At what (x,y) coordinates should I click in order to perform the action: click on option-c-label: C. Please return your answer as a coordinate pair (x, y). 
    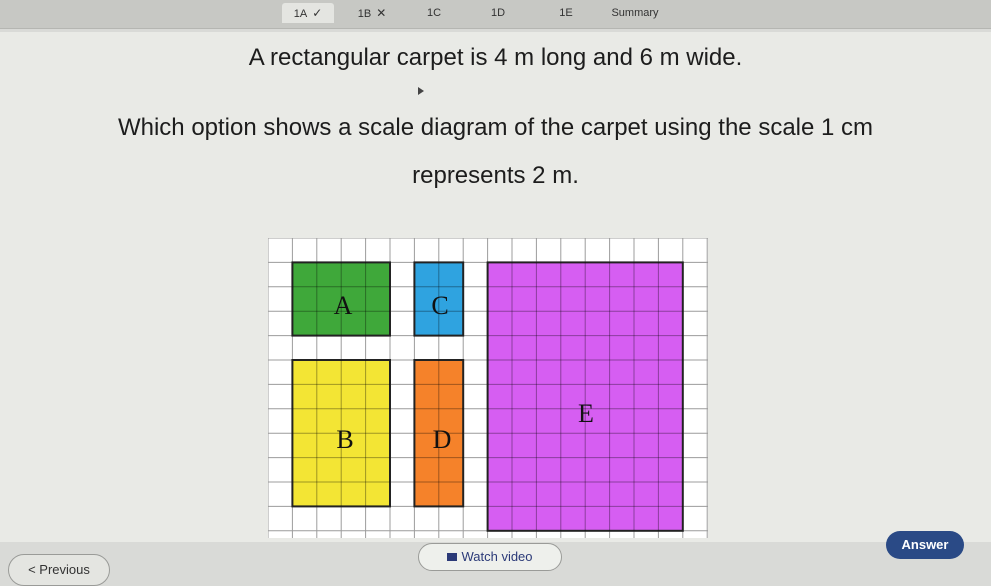
    Looking at the image, I should click on (440, 305).